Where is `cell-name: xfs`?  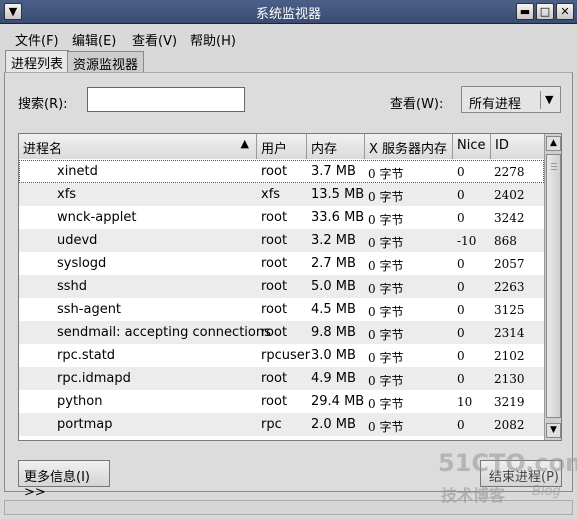
cell-name: xfs is located at coordinates (67, 194).